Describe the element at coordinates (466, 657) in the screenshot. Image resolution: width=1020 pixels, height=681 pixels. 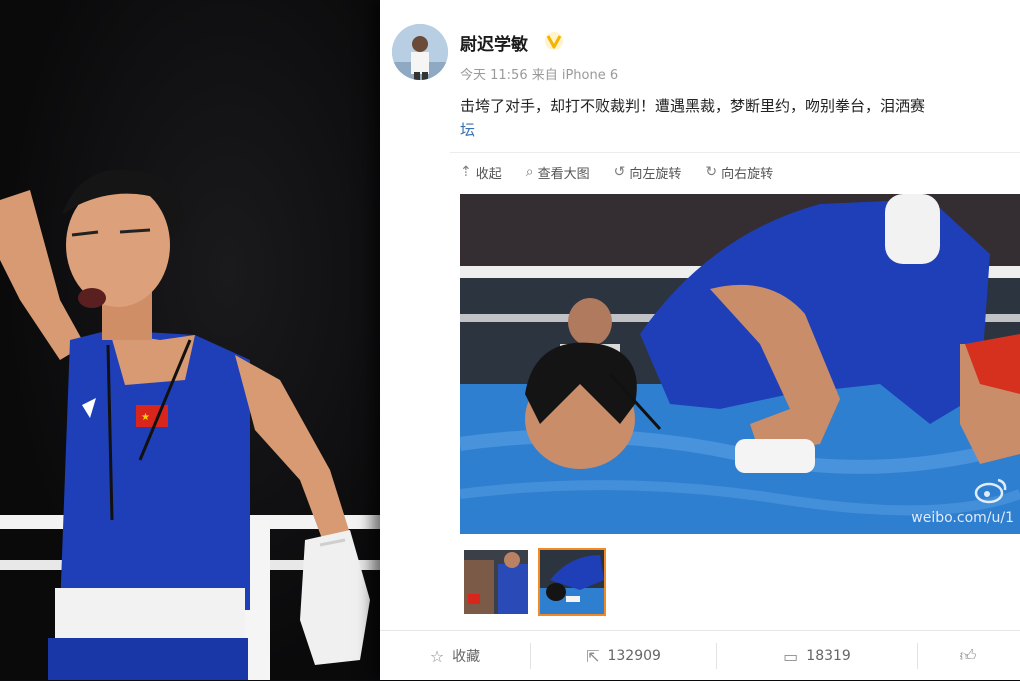
I see `favorite-label: 收藏` at that location.